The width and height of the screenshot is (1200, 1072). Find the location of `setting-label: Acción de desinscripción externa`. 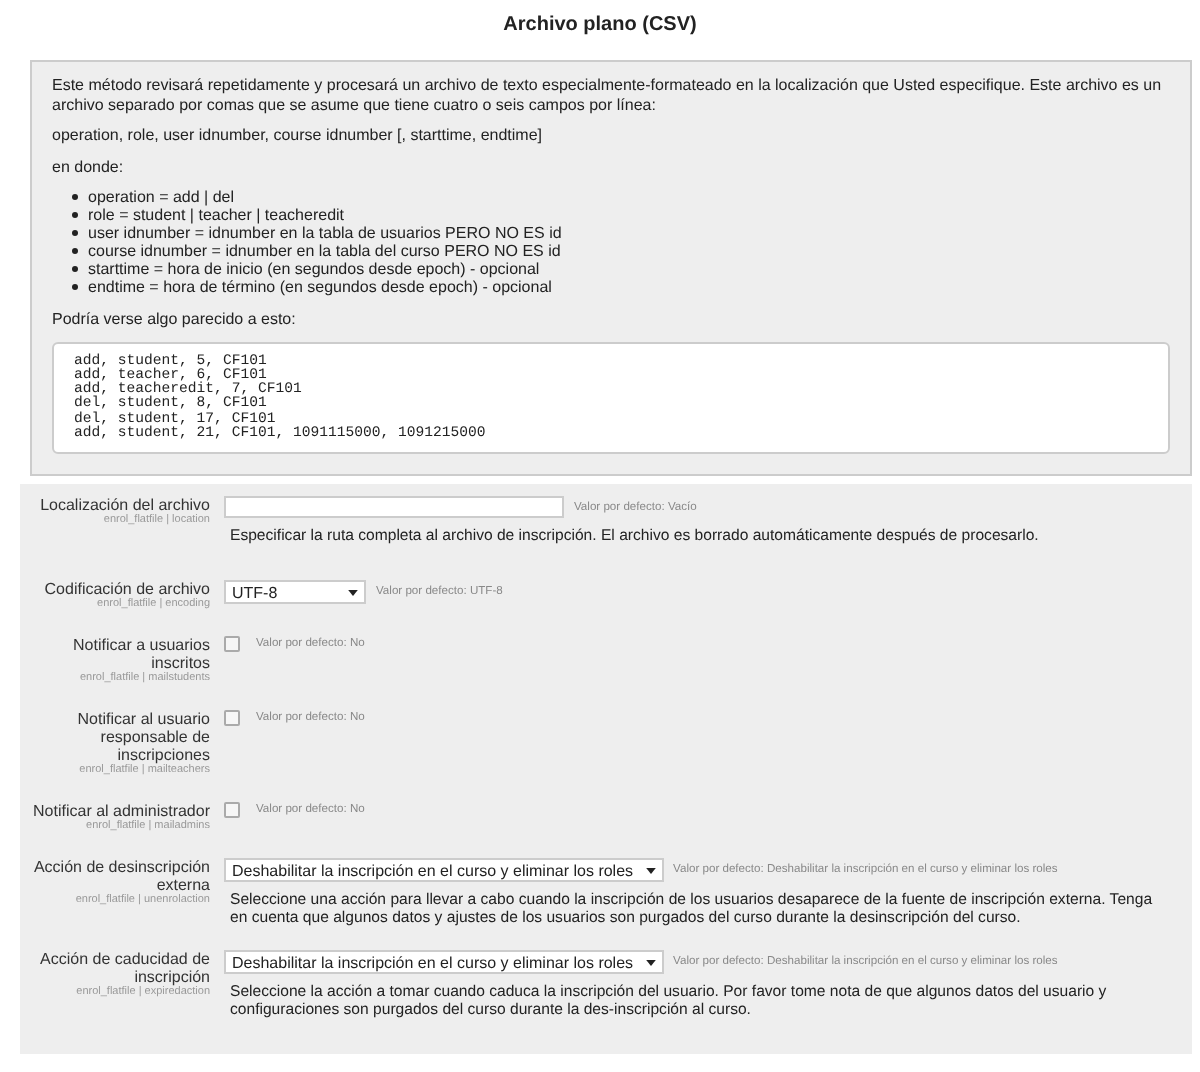

setting-label: Acción de desinscripción externa is located at coordinates (120, 876).